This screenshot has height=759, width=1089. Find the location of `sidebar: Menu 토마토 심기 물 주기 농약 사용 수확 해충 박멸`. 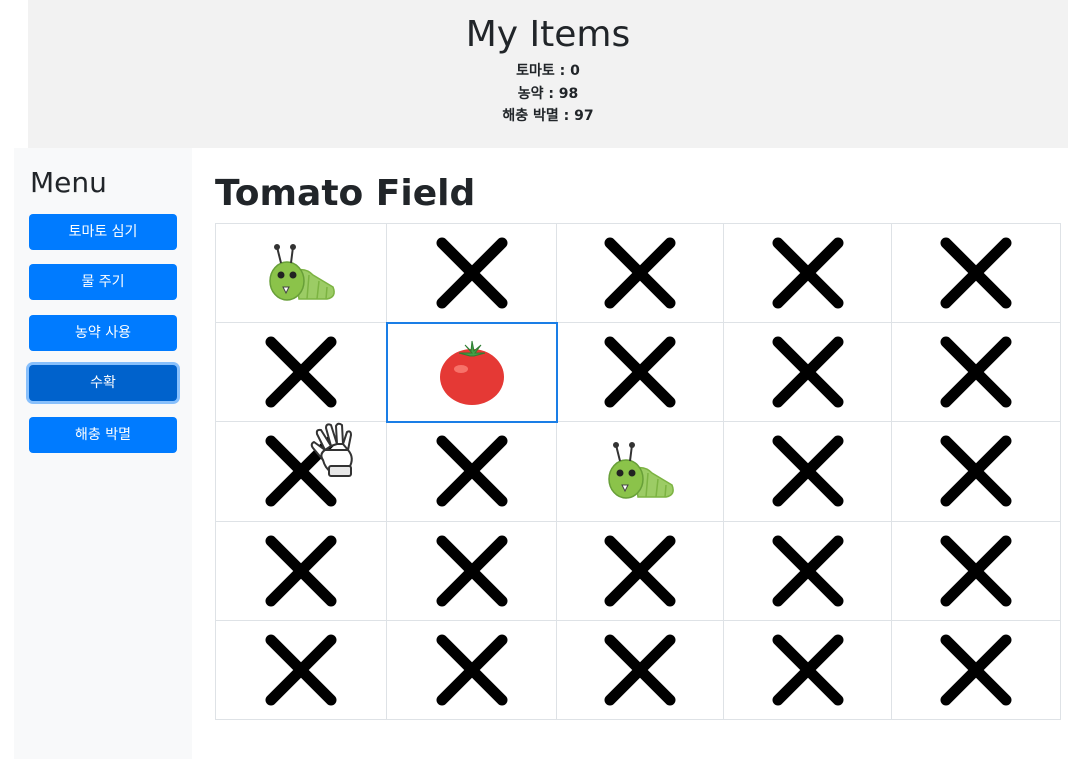

sidebar: Menu 토마토 심기 물 주기 농약 사용 수확 해충 박멸 is located at coordinates (103, 453).